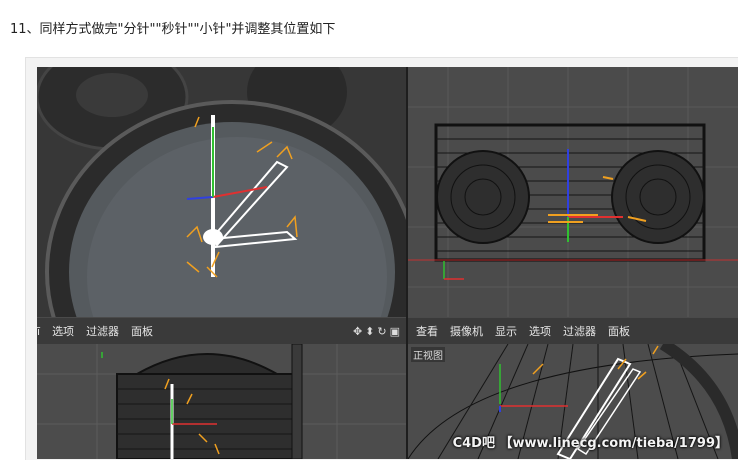 The height and width of the screenshot is (460, 738). Describe the element at coordinates (369, 331) in the screenshot. I see `drag-icon: ⬍` at that location.